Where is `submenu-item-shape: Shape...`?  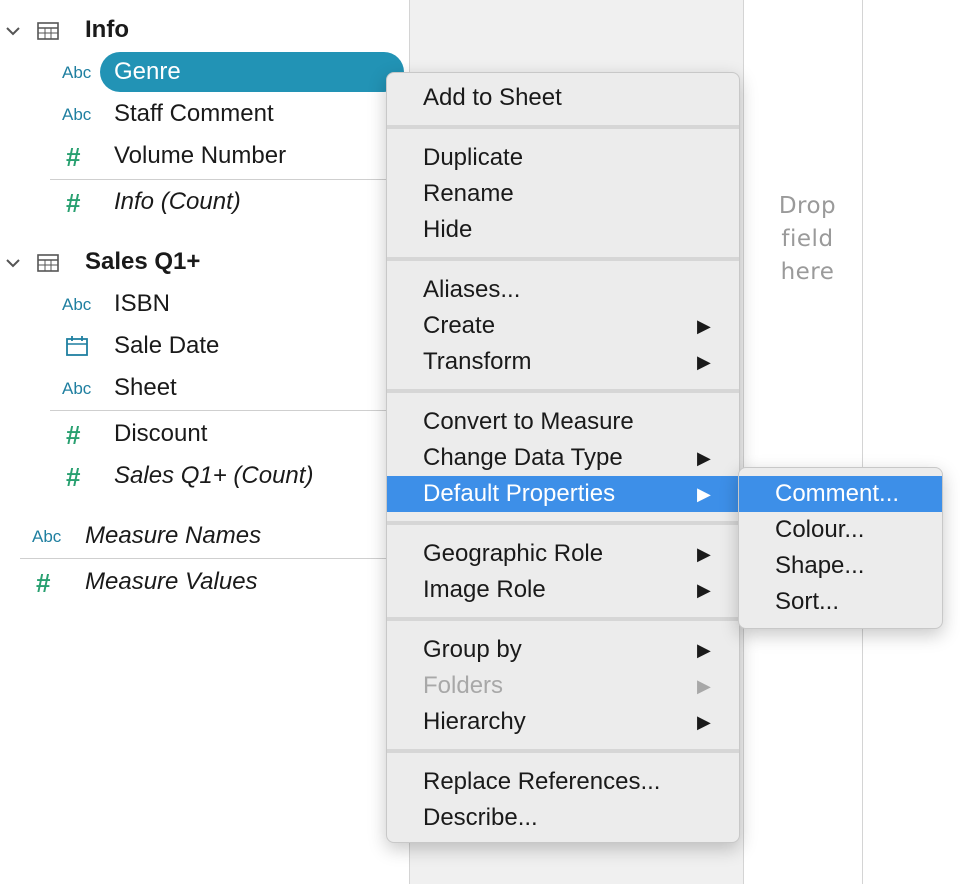 submenu-item-shape: Shape... is located at coordinates (840, 566).